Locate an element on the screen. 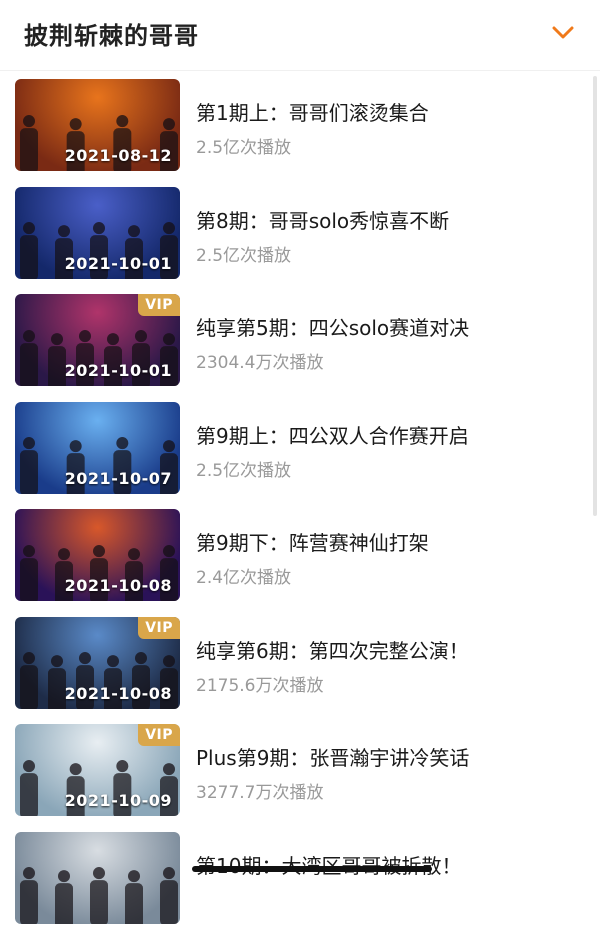 Image resolution: width=600 pixels, height=932 pixels. play-count: 3277.7万次播放 is located at coordinates (260, 793).